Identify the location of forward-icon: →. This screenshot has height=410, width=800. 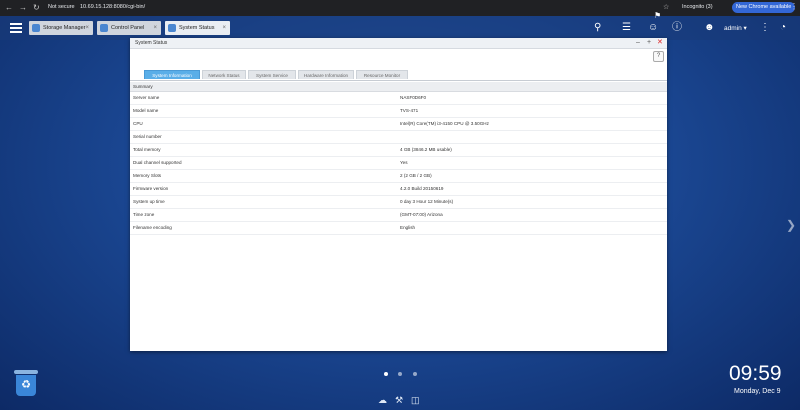
(23, 7).